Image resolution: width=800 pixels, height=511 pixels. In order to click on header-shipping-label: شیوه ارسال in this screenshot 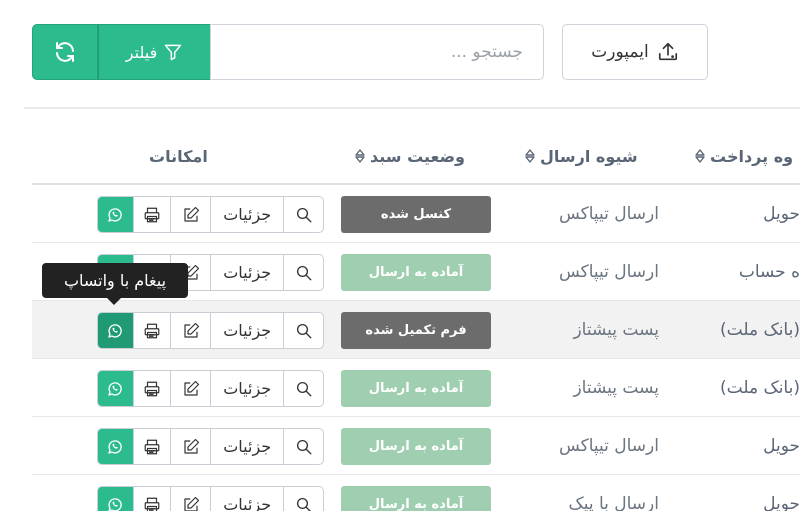, I will do `click(589, 156)`.